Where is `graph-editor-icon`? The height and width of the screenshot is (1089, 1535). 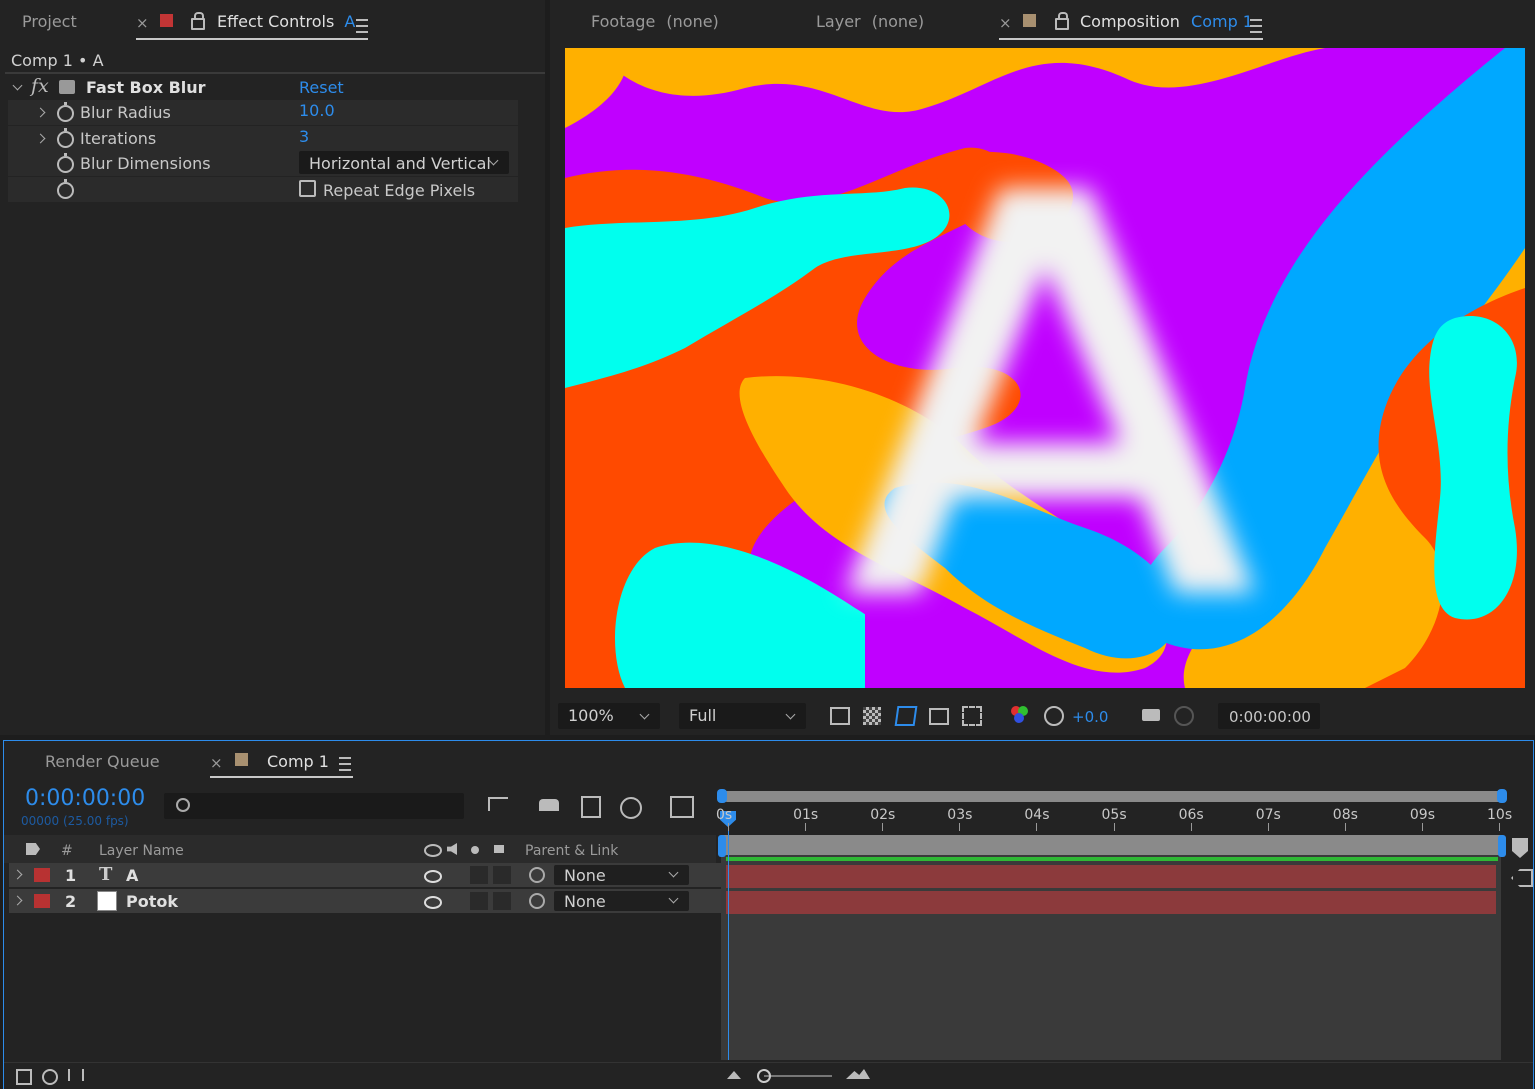
graph-editor-icon is located at coordinates (682, 807).